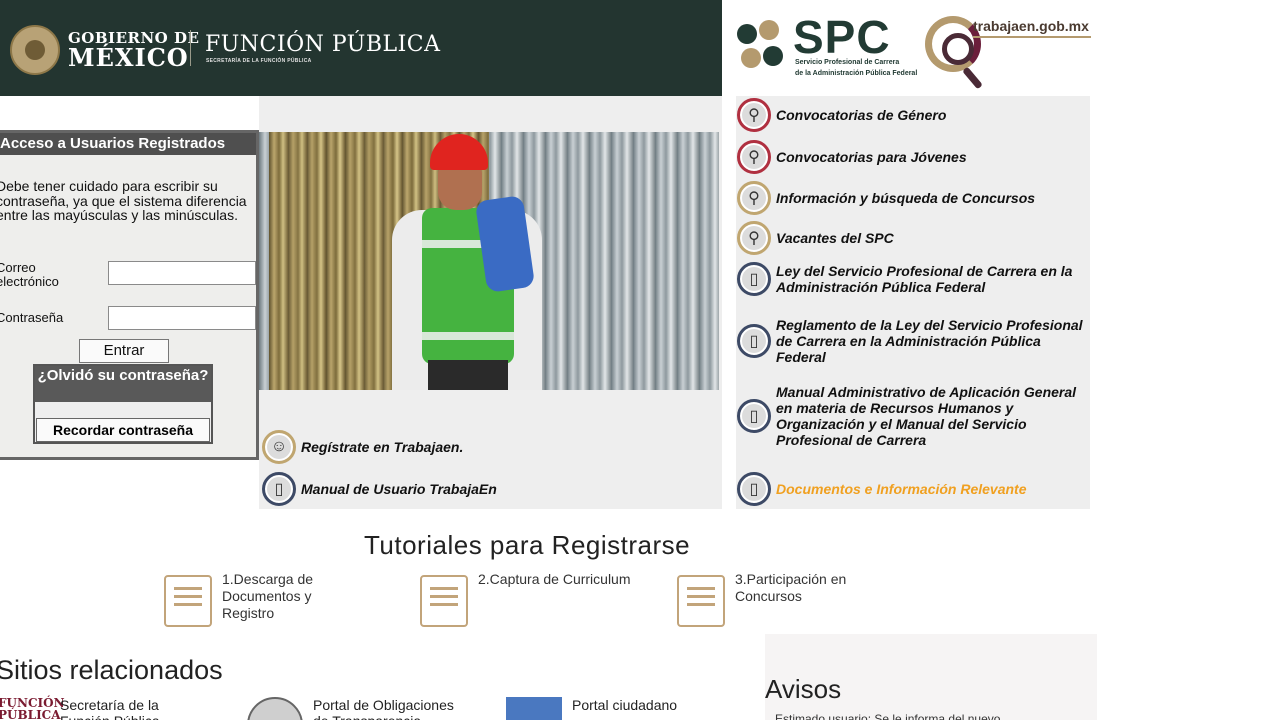 This screenshot has height=720, width=1280. Describe the element at coordinates (399, 489) in the screenshot. I see `user-manual-link-text: Manual de Usuario TrabajaEn` at that location.